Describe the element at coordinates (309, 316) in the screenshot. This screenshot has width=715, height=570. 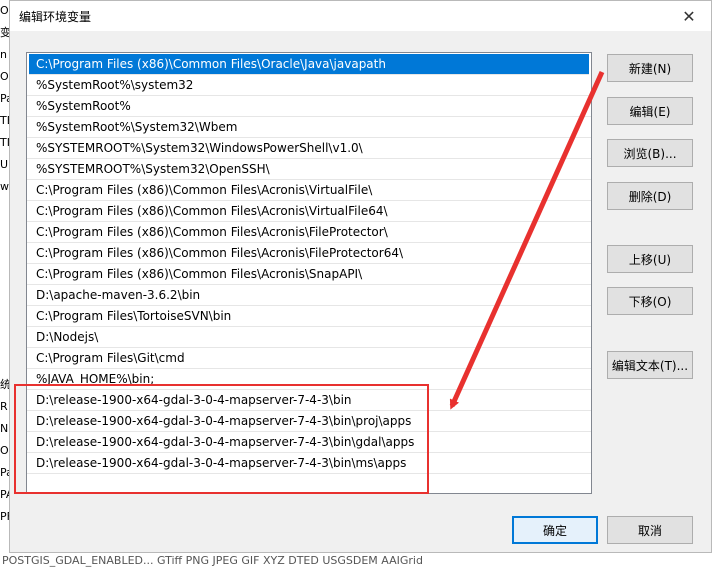
I see `path-list-item: C:\Program Files\TortoiseSVN\bin` at that location.